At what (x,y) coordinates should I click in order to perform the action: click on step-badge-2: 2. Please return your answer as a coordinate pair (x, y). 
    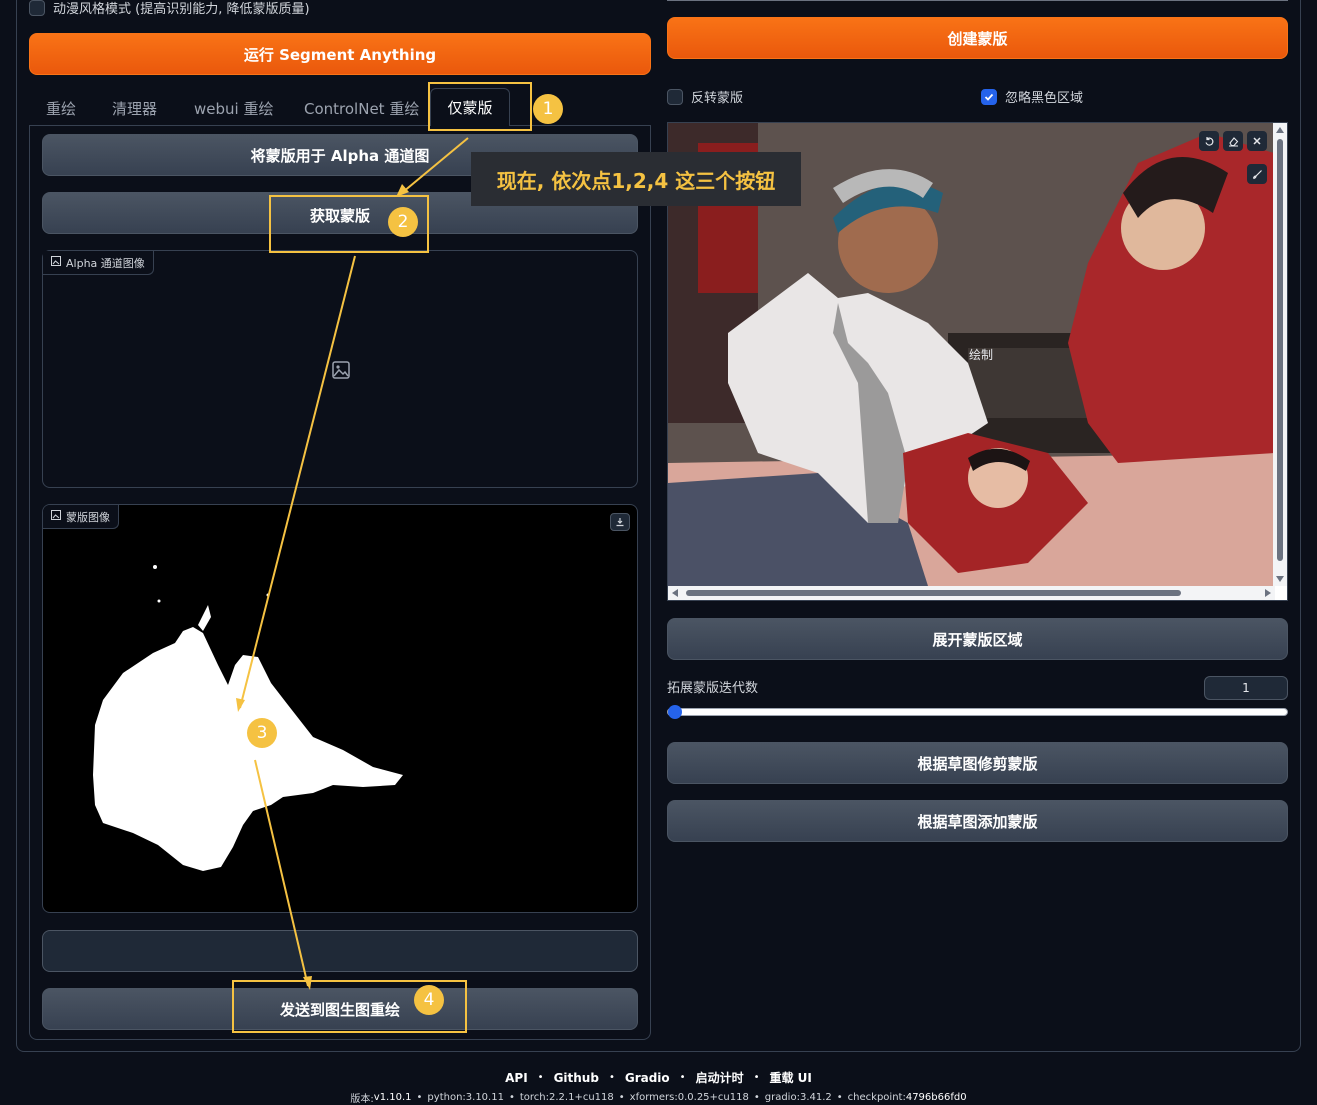
    Looking at the image, I should click on (403, 222).